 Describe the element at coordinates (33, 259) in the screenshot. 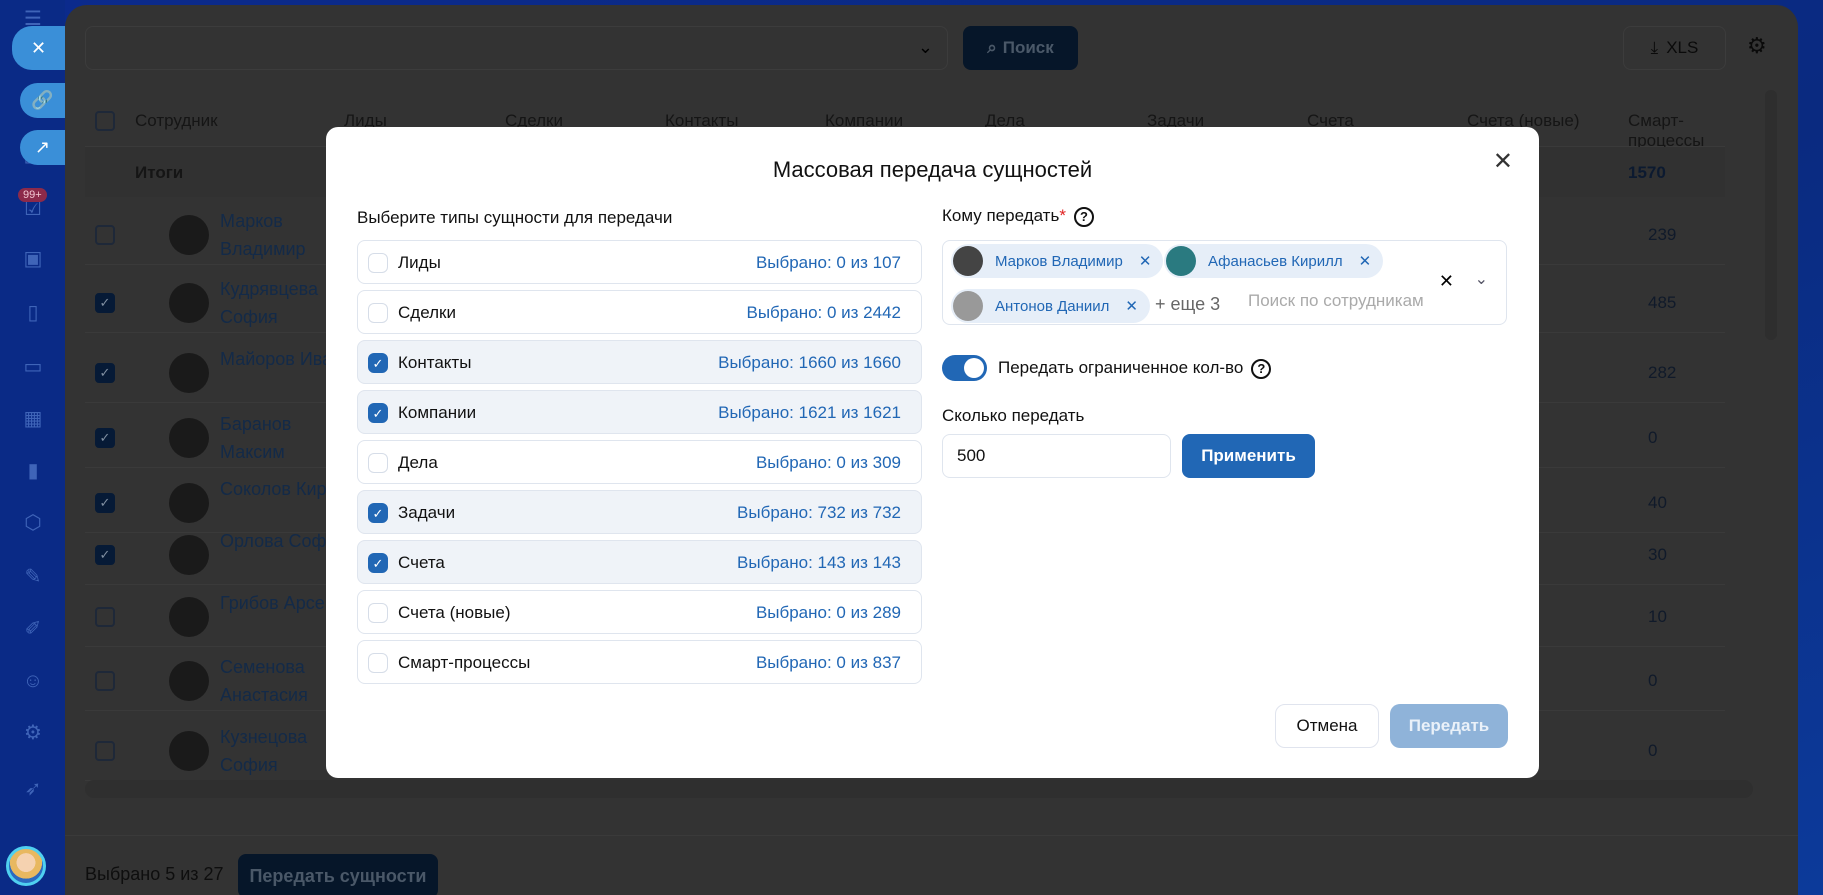

I see `store-icon: ▣` at that location.